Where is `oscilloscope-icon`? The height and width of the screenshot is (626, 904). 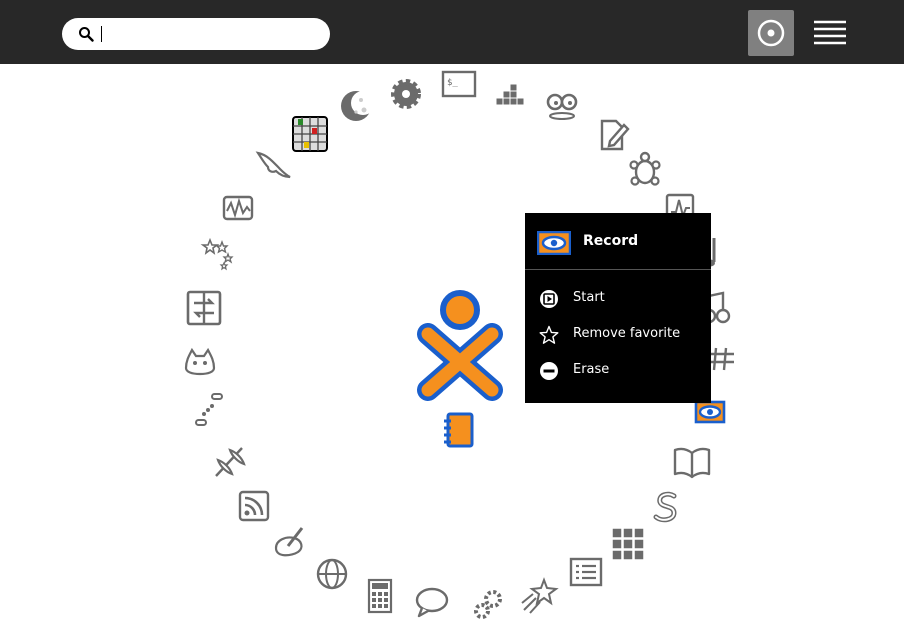
oscilloscope-icon is located at coordinates (238, 208).